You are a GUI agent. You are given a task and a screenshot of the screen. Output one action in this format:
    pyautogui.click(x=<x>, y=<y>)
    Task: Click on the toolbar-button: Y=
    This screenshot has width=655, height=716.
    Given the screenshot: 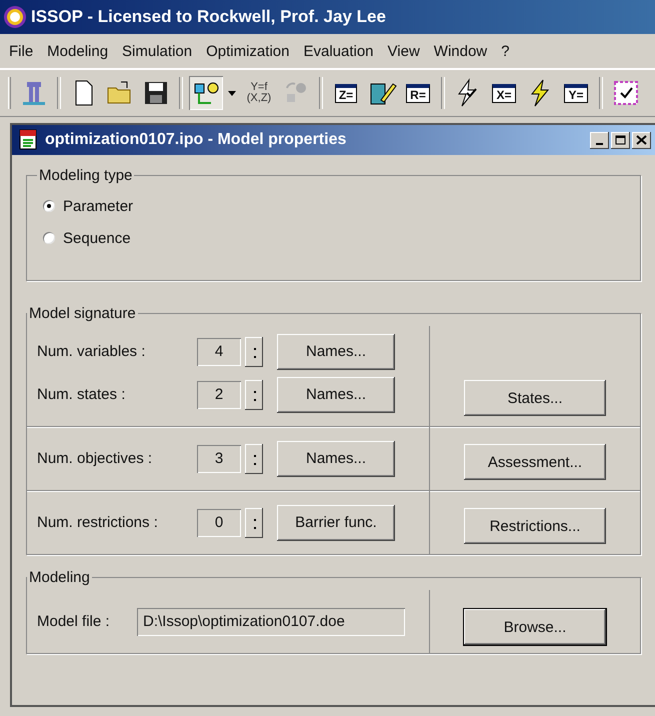 What is the action you would take?
    pyautogui.click(x=576, y=93)
    